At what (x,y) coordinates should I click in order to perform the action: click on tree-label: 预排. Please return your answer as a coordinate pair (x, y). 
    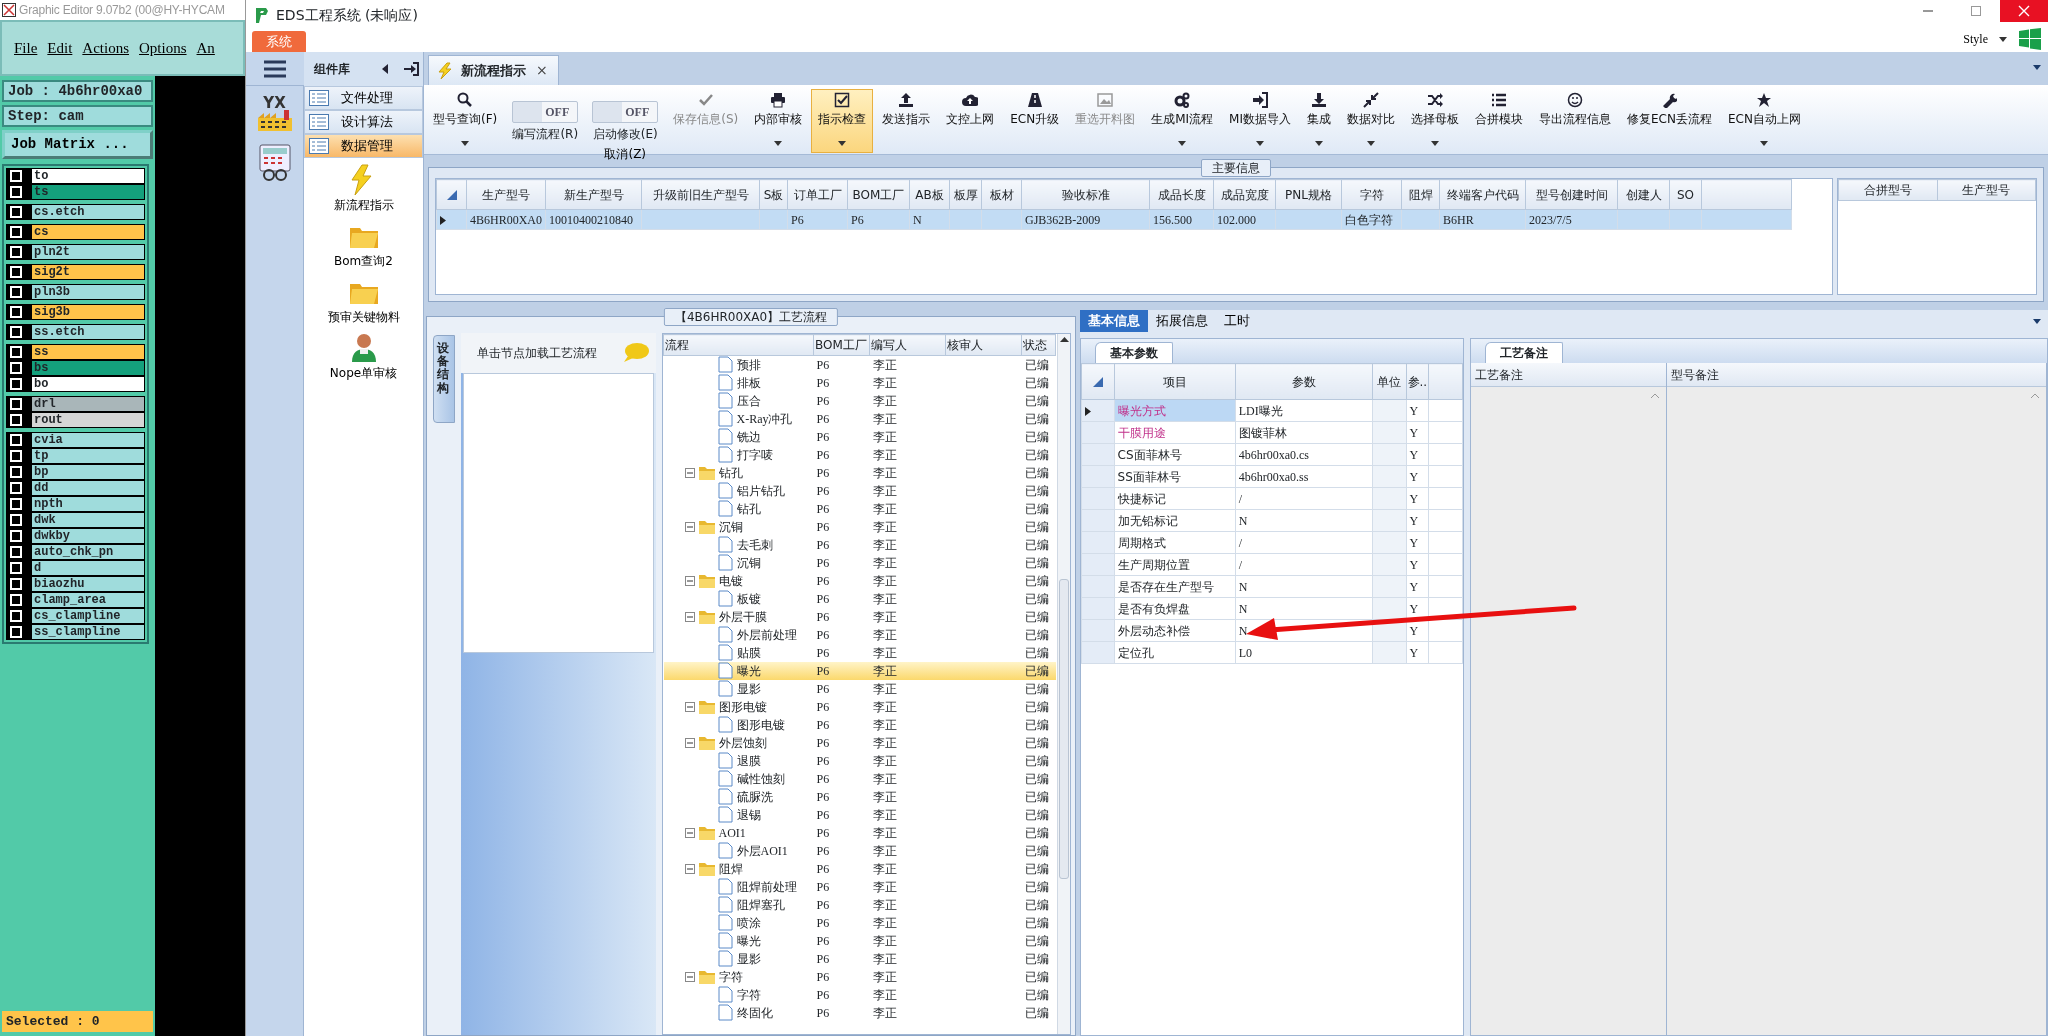
    Looking at the image, I should click on (748, 364).